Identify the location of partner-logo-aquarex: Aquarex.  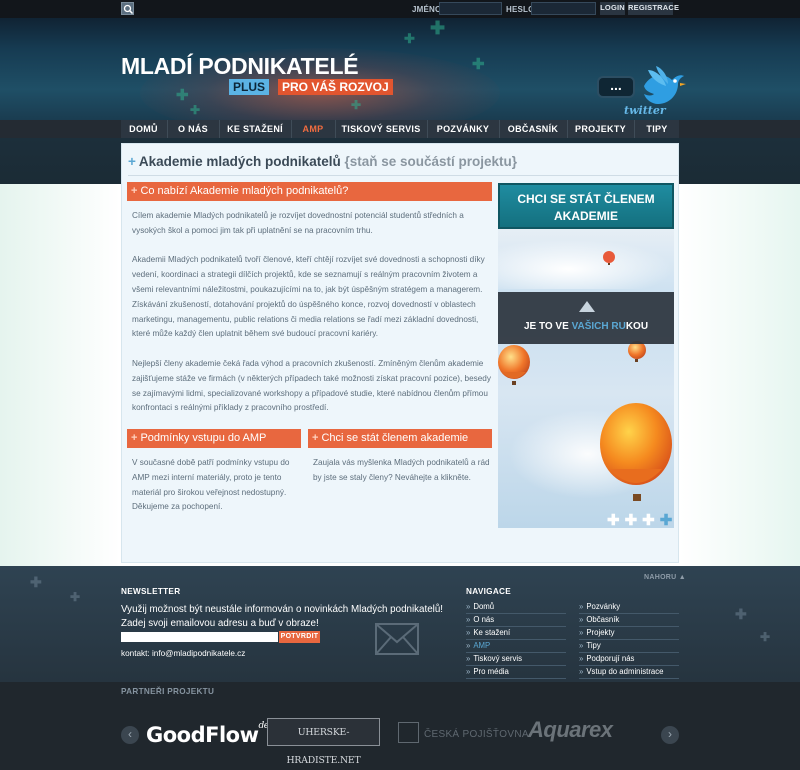
(570, 730).